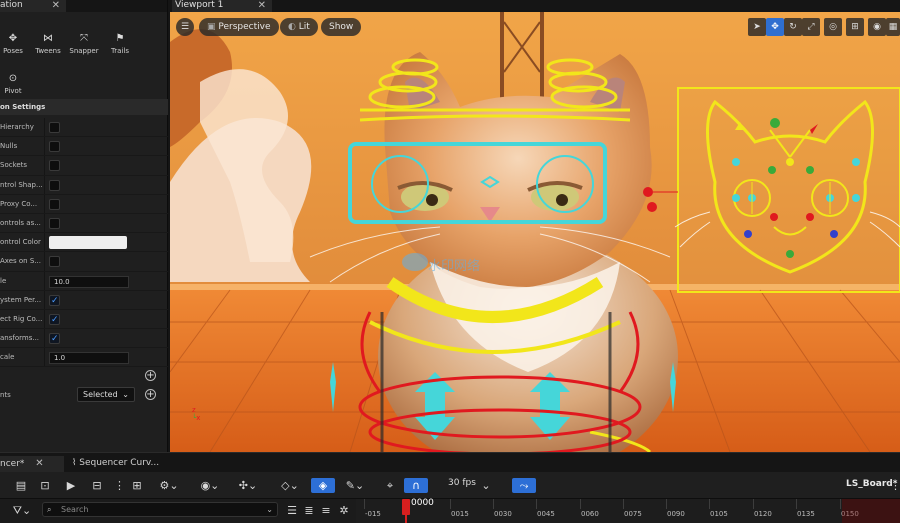 The width and height of the screenshot is (900, 523). Describe the element at coordinates (89, 281) in the screenshot. I see `scale-field: 10.0` at that location.